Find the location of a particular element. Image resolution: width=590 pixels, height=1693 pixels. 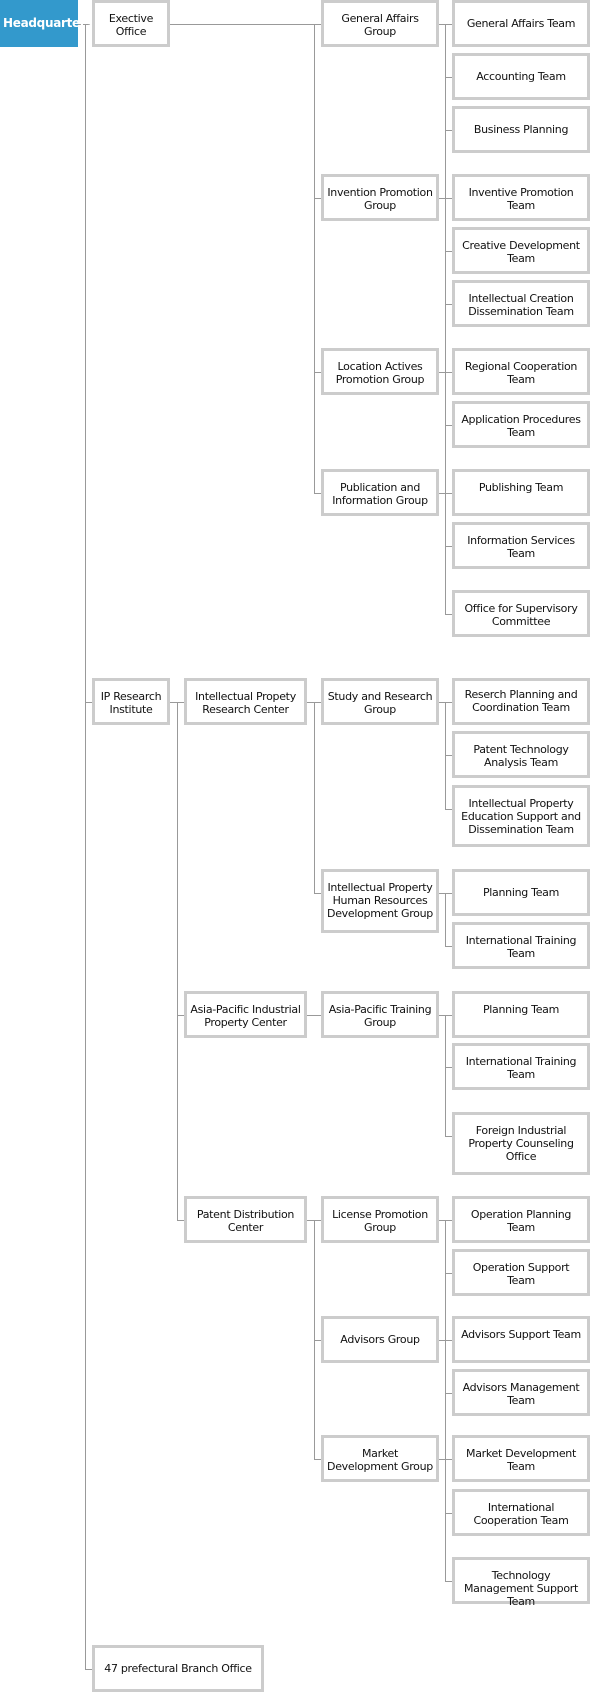

operation-planning-team-node: Operation Planning Team is located at coordinates (521, 1219).